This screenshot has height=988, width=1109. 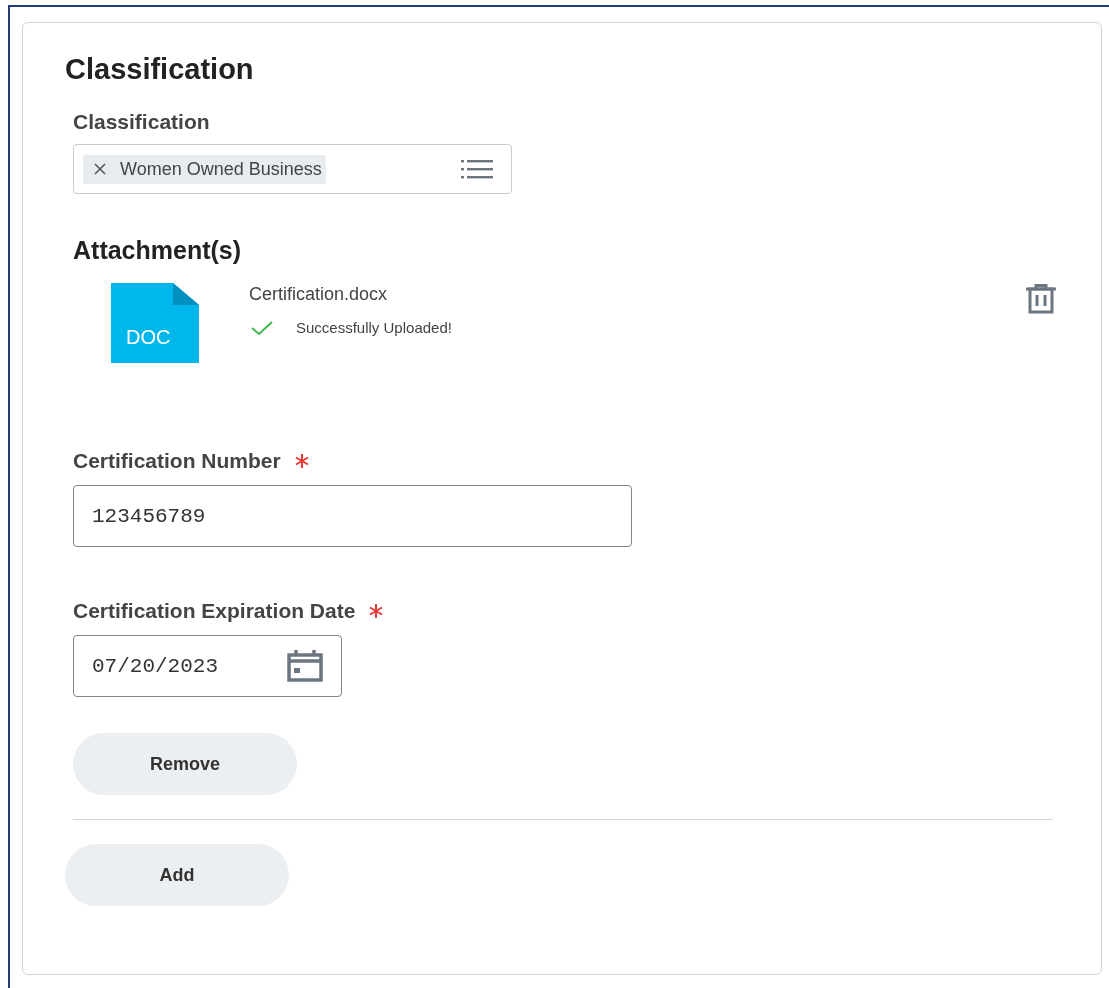 What do you see at coordinates (100, 169) in the screenshot?
I see `close-icon` at bounding box center [100, 169].